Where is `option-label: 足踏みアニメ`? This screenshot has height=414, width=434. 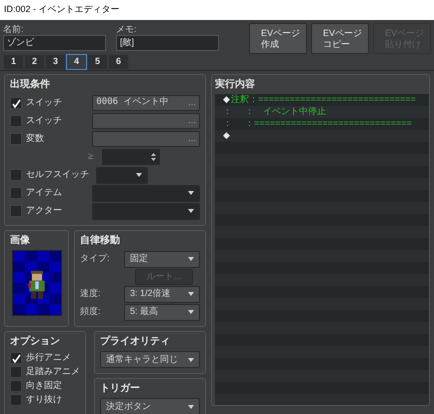
option-label: 足踏みアニメ is located at coordinates (53, 371).